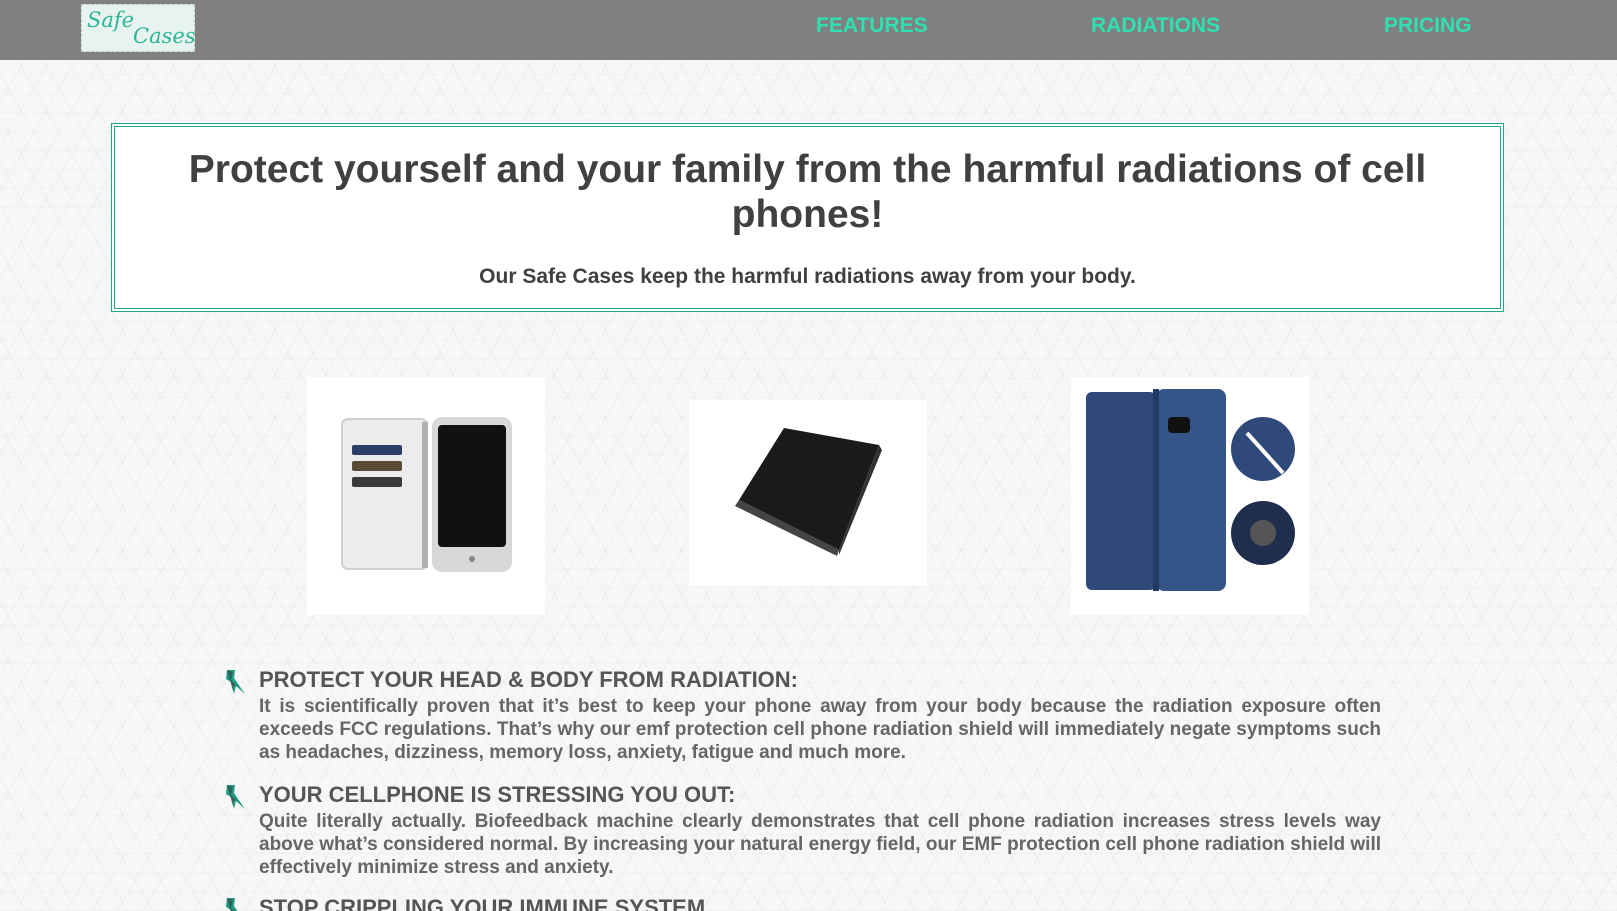  What do you see at coordinates (164, 36) in the screenshot?
I see `logo-word-cases: Cases` at bounding box center [164, 36].